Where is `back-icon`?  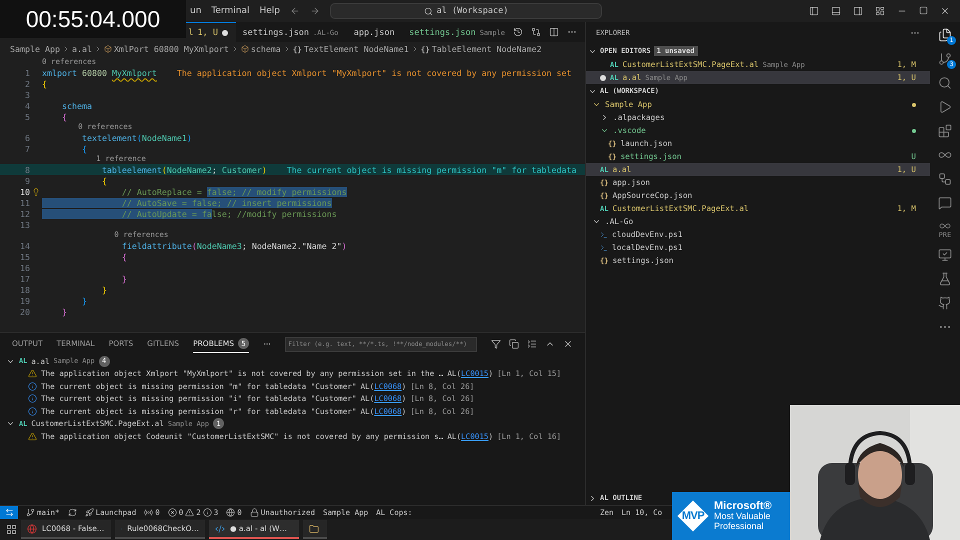 back-icon is located at coordinates (295, 11).